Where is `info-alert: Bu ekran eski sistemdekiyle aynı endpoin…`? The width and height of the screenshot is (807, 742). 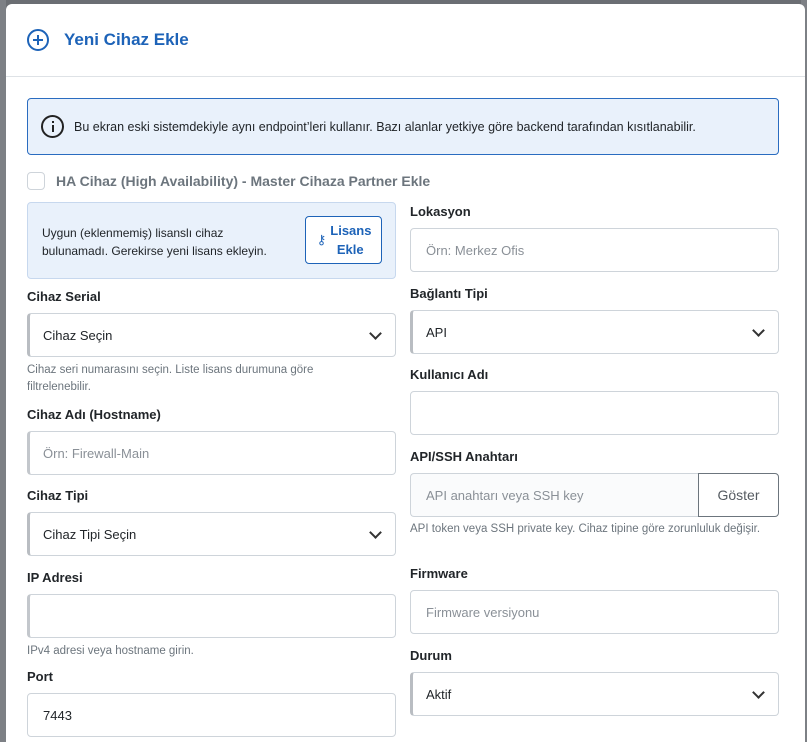
info-alert: Bu ekran eski sistemdekiyle aynı endpoin… is located at coordinates (403, 126).